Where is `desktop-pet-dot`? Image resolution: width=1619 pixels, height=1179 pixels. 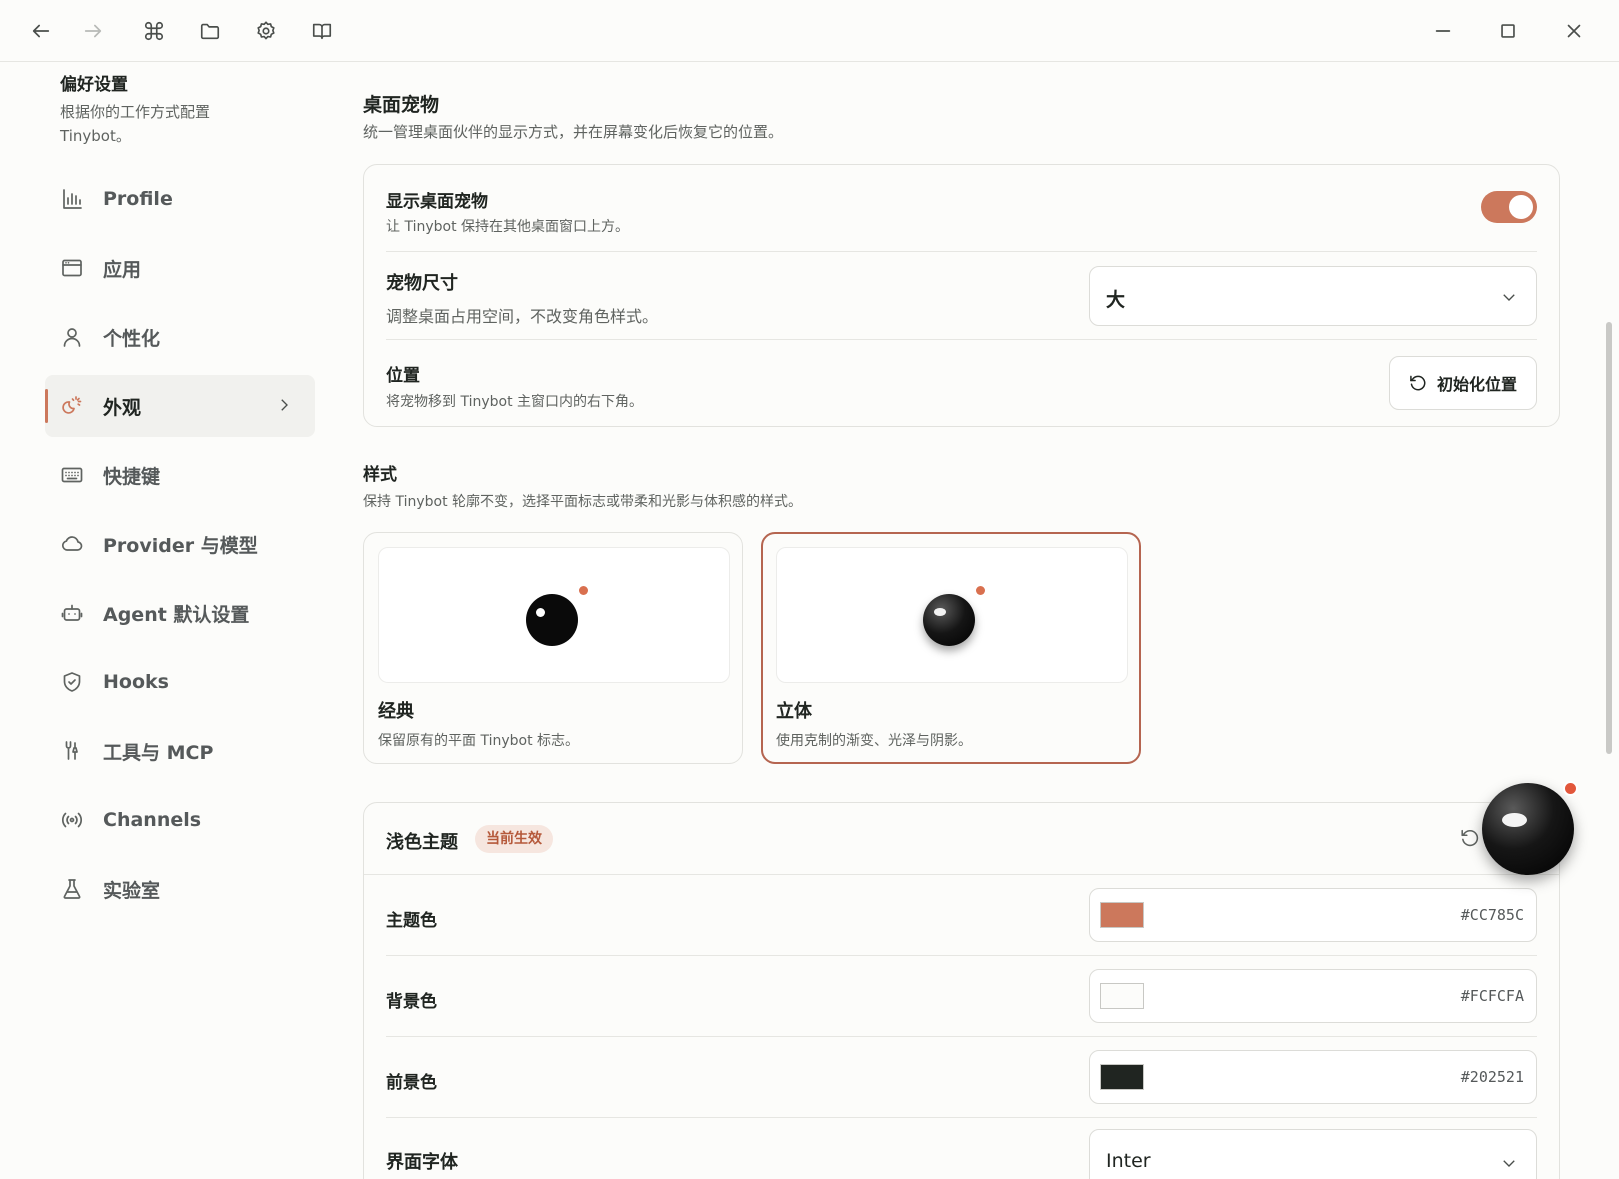
desktop-pet-dot is located at coordinates (1570, 788).